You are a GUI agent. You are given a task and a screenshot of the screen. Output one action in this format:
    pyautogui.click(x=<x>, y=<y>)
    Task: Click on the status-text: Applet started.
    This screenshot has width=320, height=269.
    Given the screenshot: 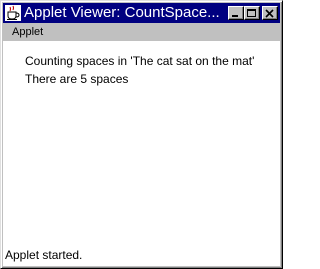 What is the action you would take?
    pyautogui.click(x=44, y=255)
    